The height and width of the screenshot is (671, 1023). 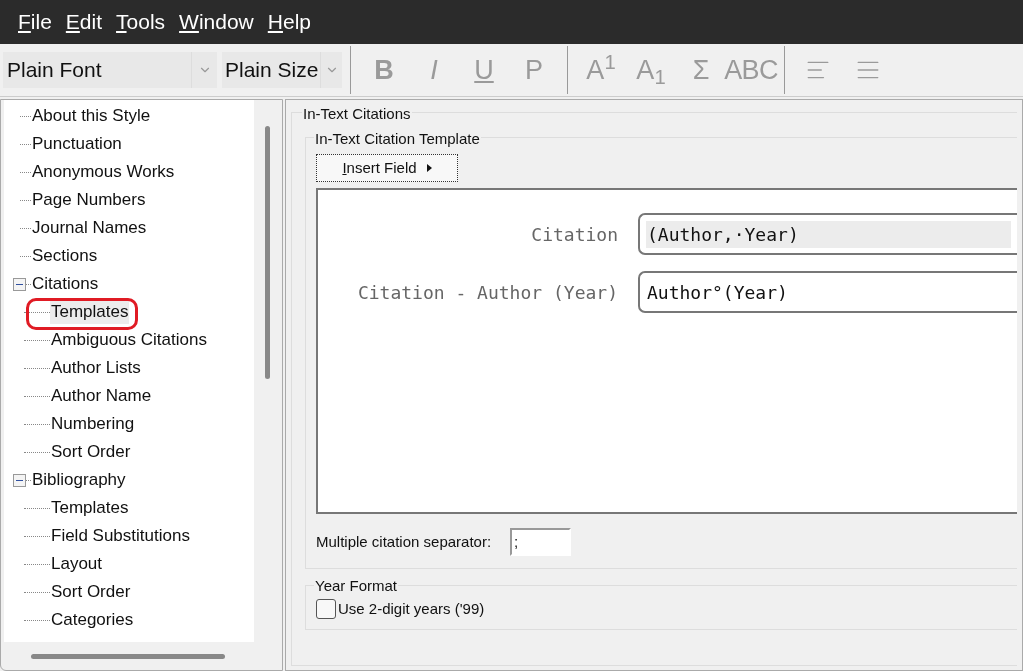 What do you see at coordinates (141, 22) in the screenshot?
I see `menu-item: Tools` at bounding box center [141, 22].